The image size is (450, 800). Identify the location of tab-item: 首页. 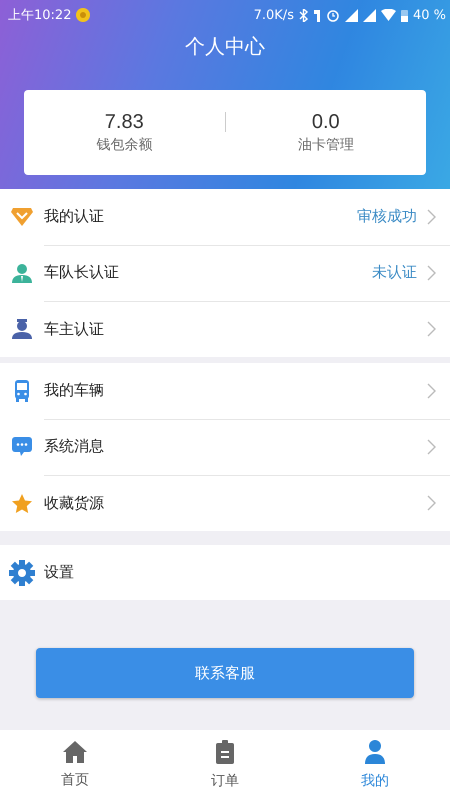
(75, 765).